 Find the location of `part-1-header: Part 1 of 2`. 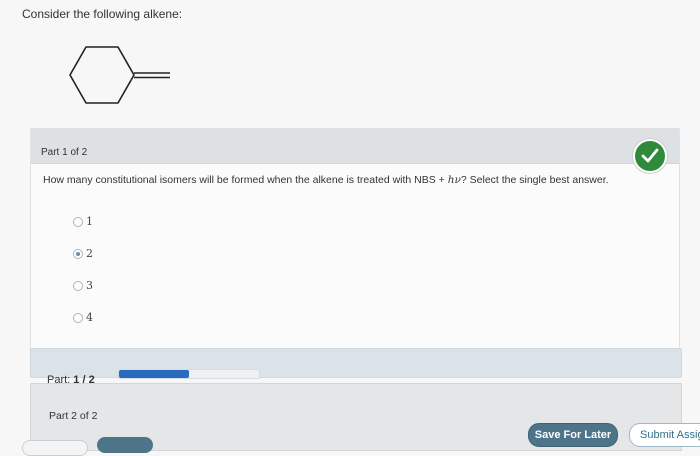

part-1-header: Part 1 of 2 is located at coordinates (355, 151).